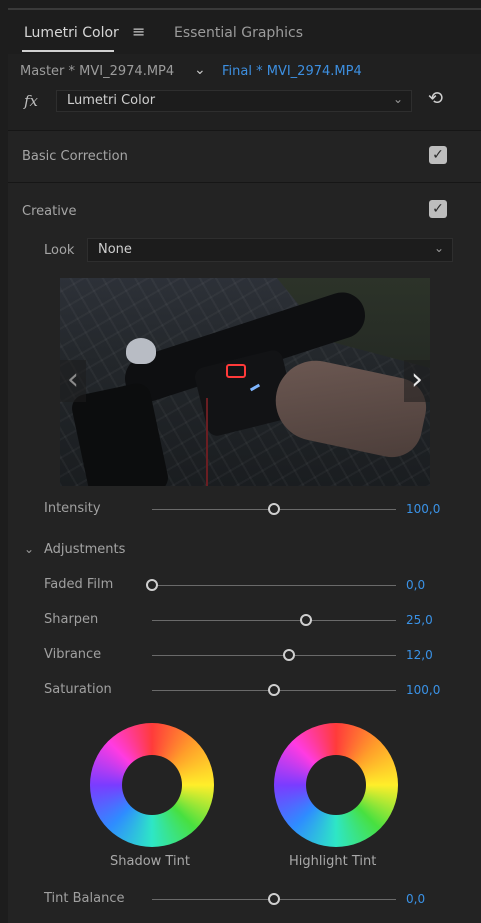 The image size is (481, 923). Describe the element at coordinates (435, 98) in the screenshot. I see `reset-effect-icon: ⟲` at that location.